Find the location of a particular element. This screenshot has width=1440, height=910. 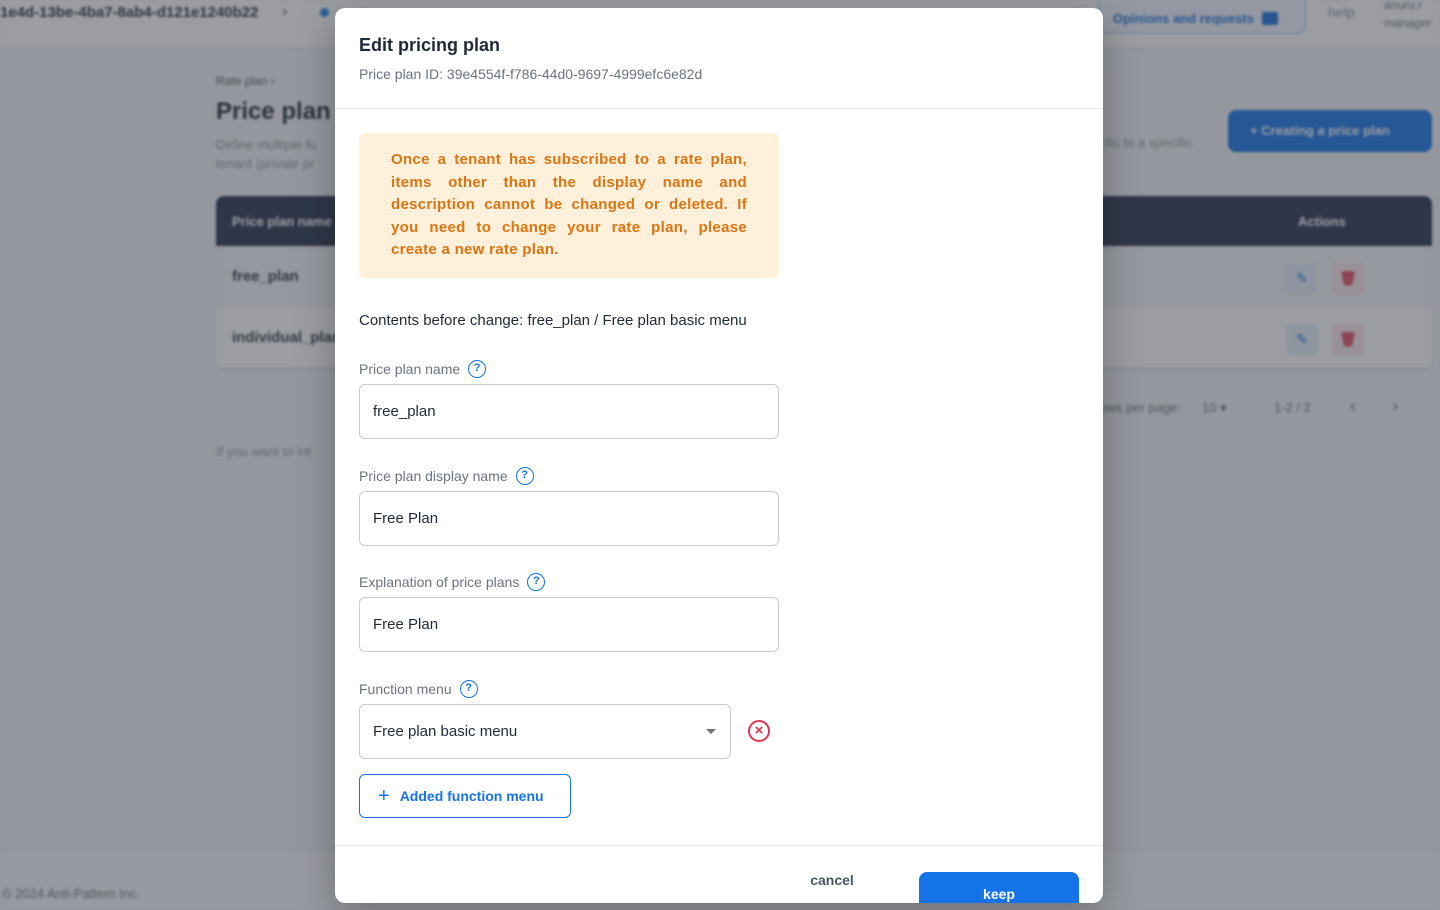

display-name-label-text: Price plan display name is located at coordinates (433, 476).